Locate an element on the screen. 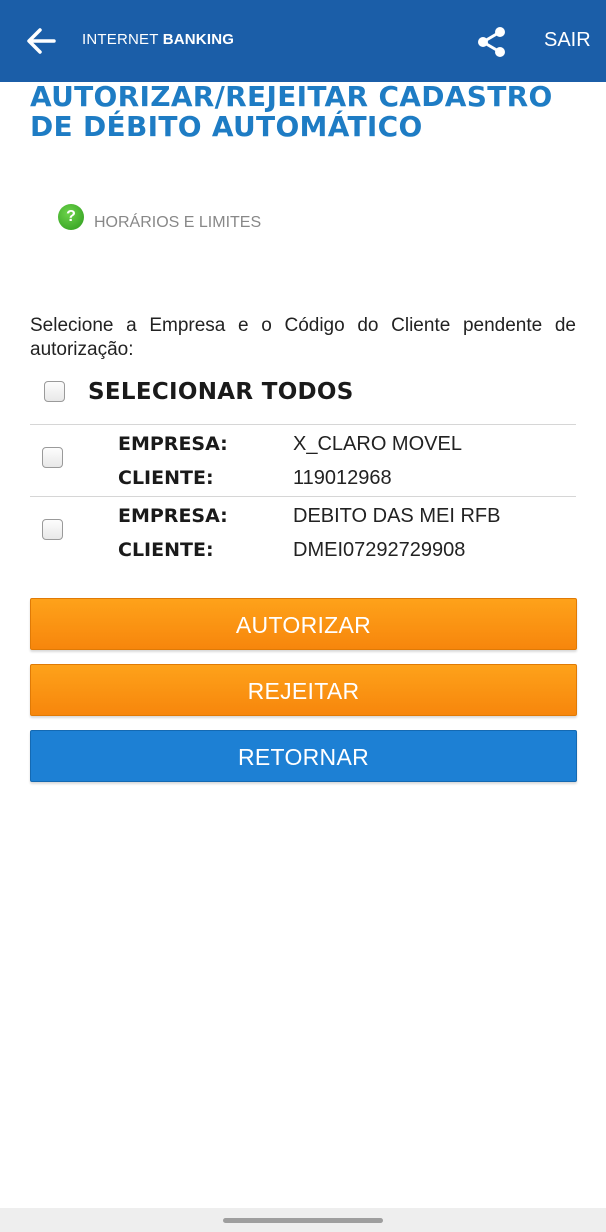 This screenshot has height=1232, width=606. client-value: DMEI07292729908 is located at coordinates (379, 550).